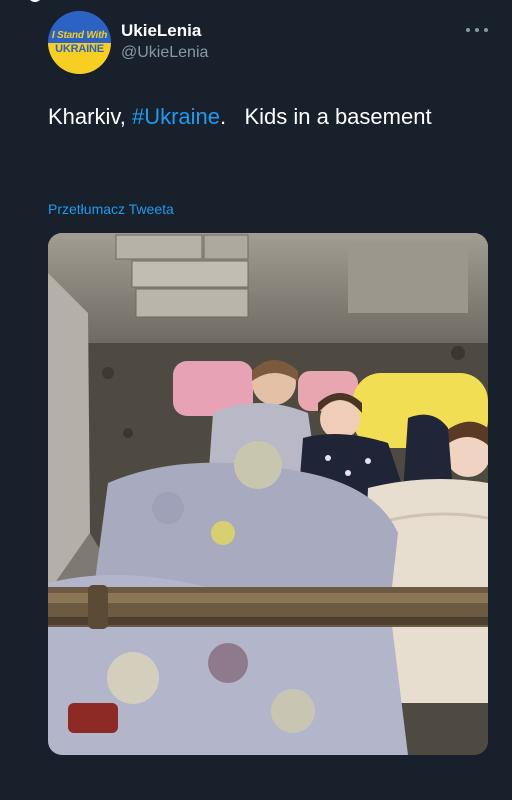 The image size is (512, 800). I want to click on pipe-shadow, so click(268, 621).